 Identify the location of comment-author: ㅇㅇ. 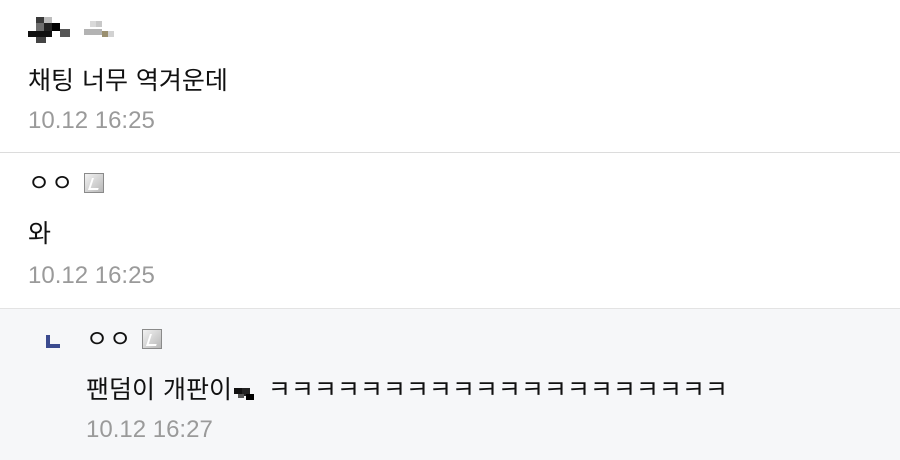
(66, 183).